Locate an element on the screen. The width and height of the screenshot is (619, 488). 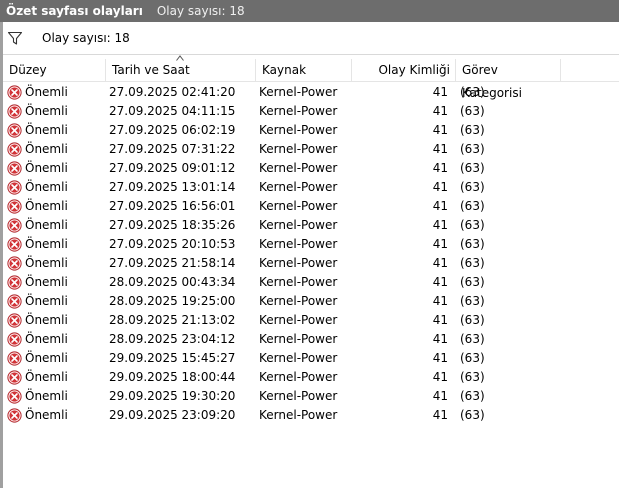
date-time-cell: 27.09.2025 13:01:14 is located at coordinates (172, 187).